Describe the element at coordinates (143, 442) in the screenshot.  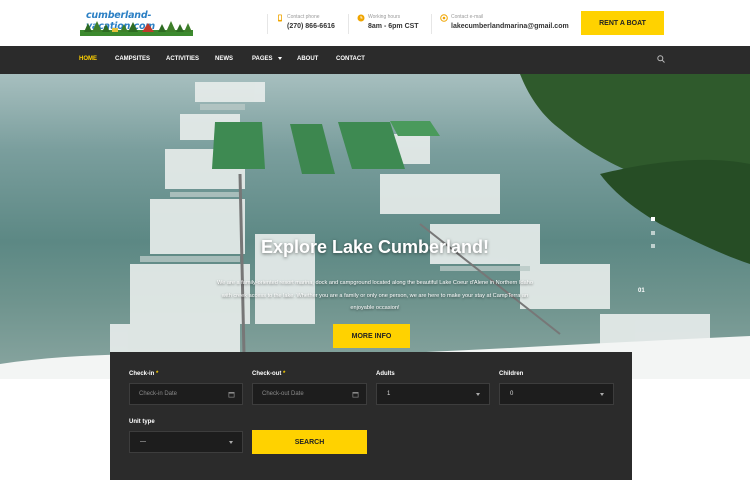
I see `unit-type-value: —` at that location.